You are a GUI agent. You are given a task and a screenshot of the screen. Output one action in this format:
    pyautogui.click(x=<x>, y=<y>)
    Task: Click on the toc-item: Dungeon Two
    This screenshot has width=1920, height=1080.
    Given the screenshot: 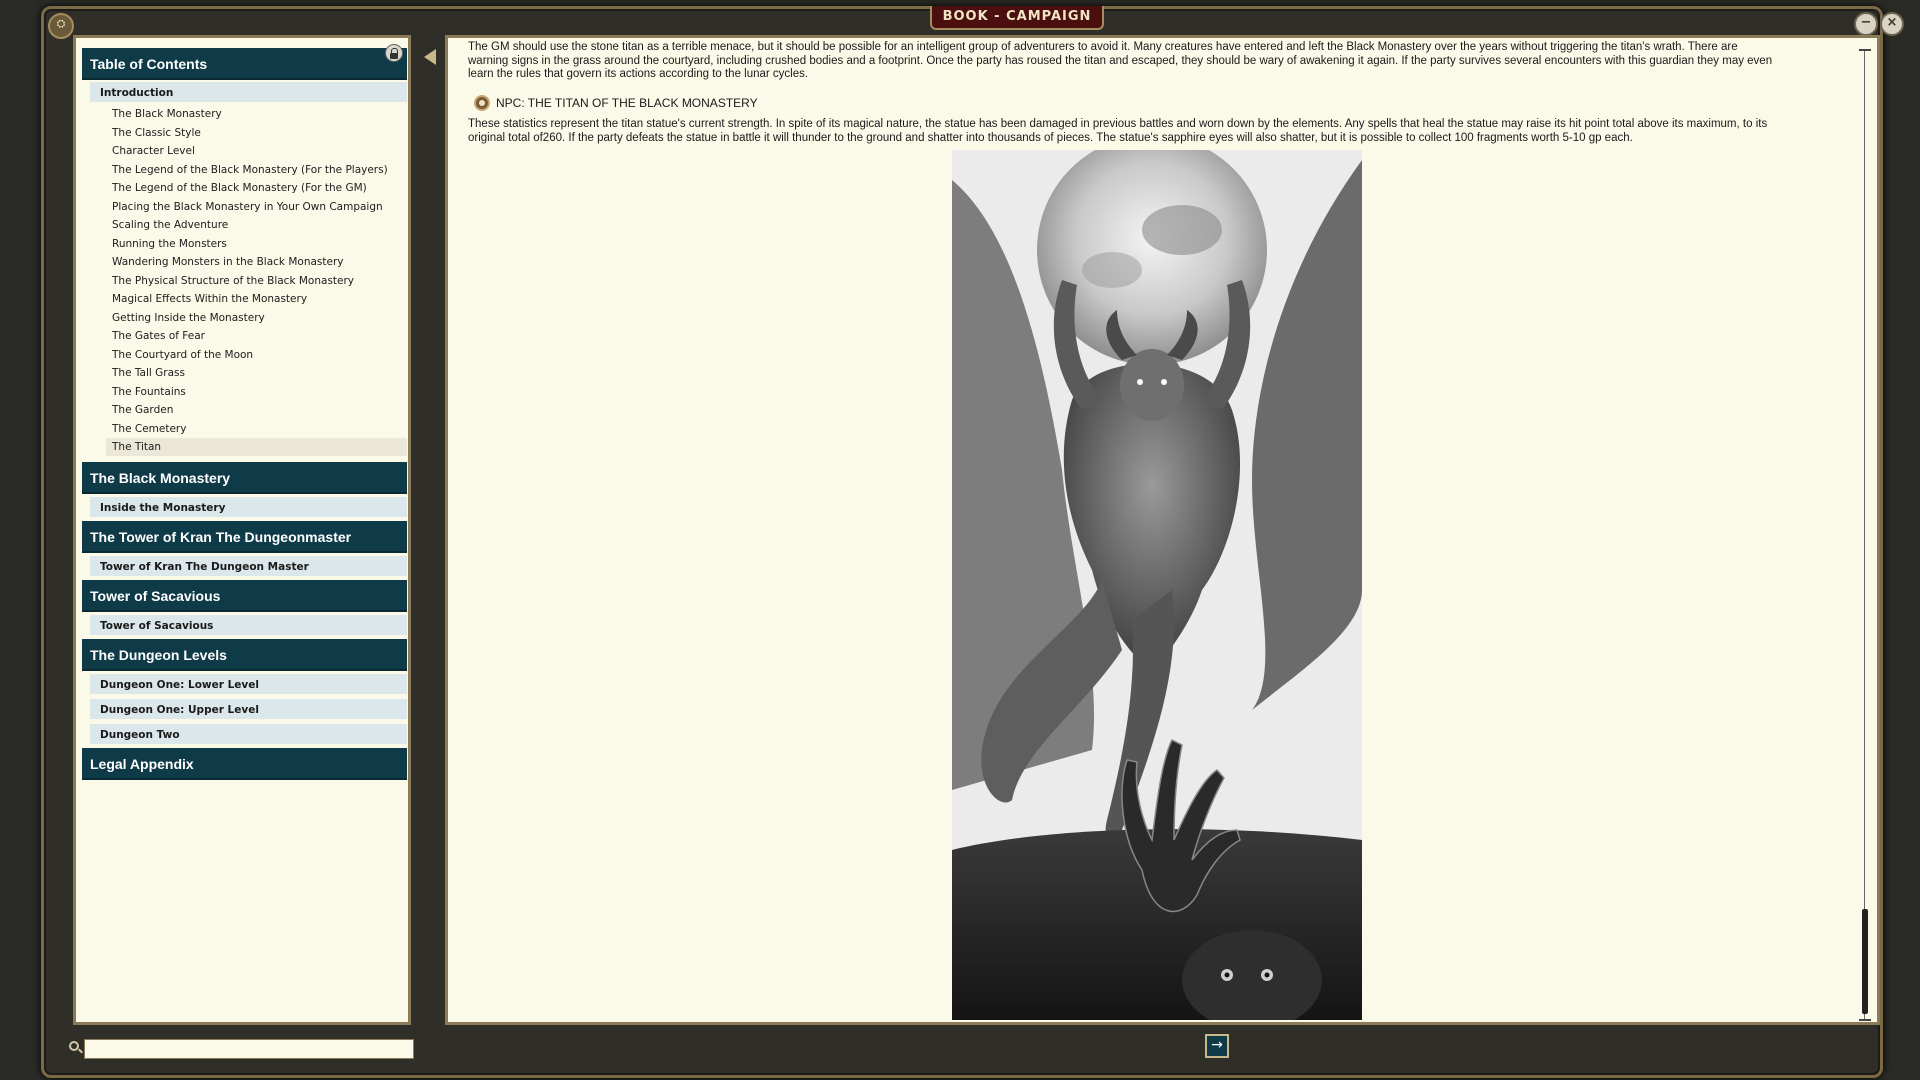 What is the action you would take?
    pyautogui.click(x=248, y=735)
    